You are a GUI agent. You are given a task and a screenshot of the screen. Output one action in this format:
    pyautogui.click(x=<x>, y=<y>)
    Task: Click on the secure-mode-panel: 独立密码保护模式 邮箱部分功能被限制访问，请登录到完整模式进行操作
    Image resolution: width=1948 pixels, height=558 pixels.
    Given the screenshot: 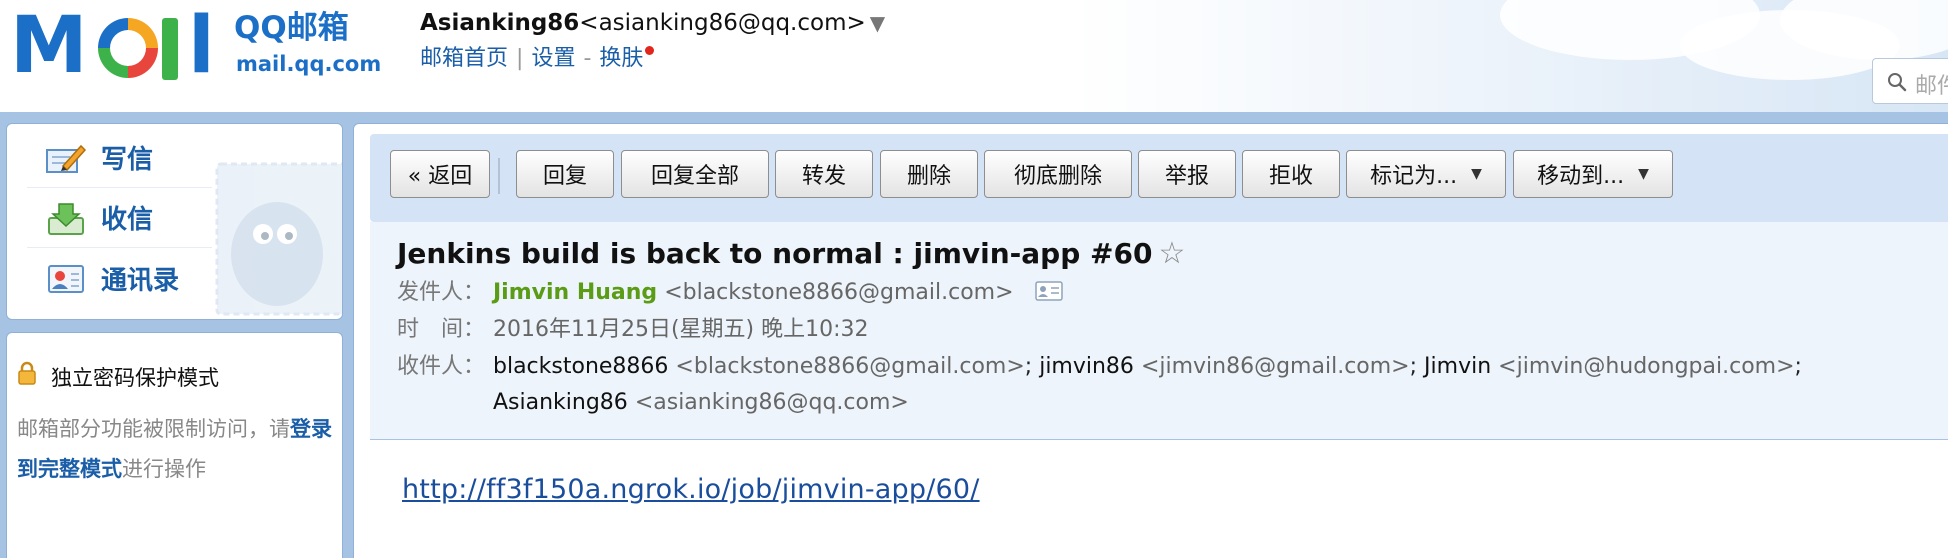 What is the action you would take?
    pyautogui.click(x=174, y=445)
    